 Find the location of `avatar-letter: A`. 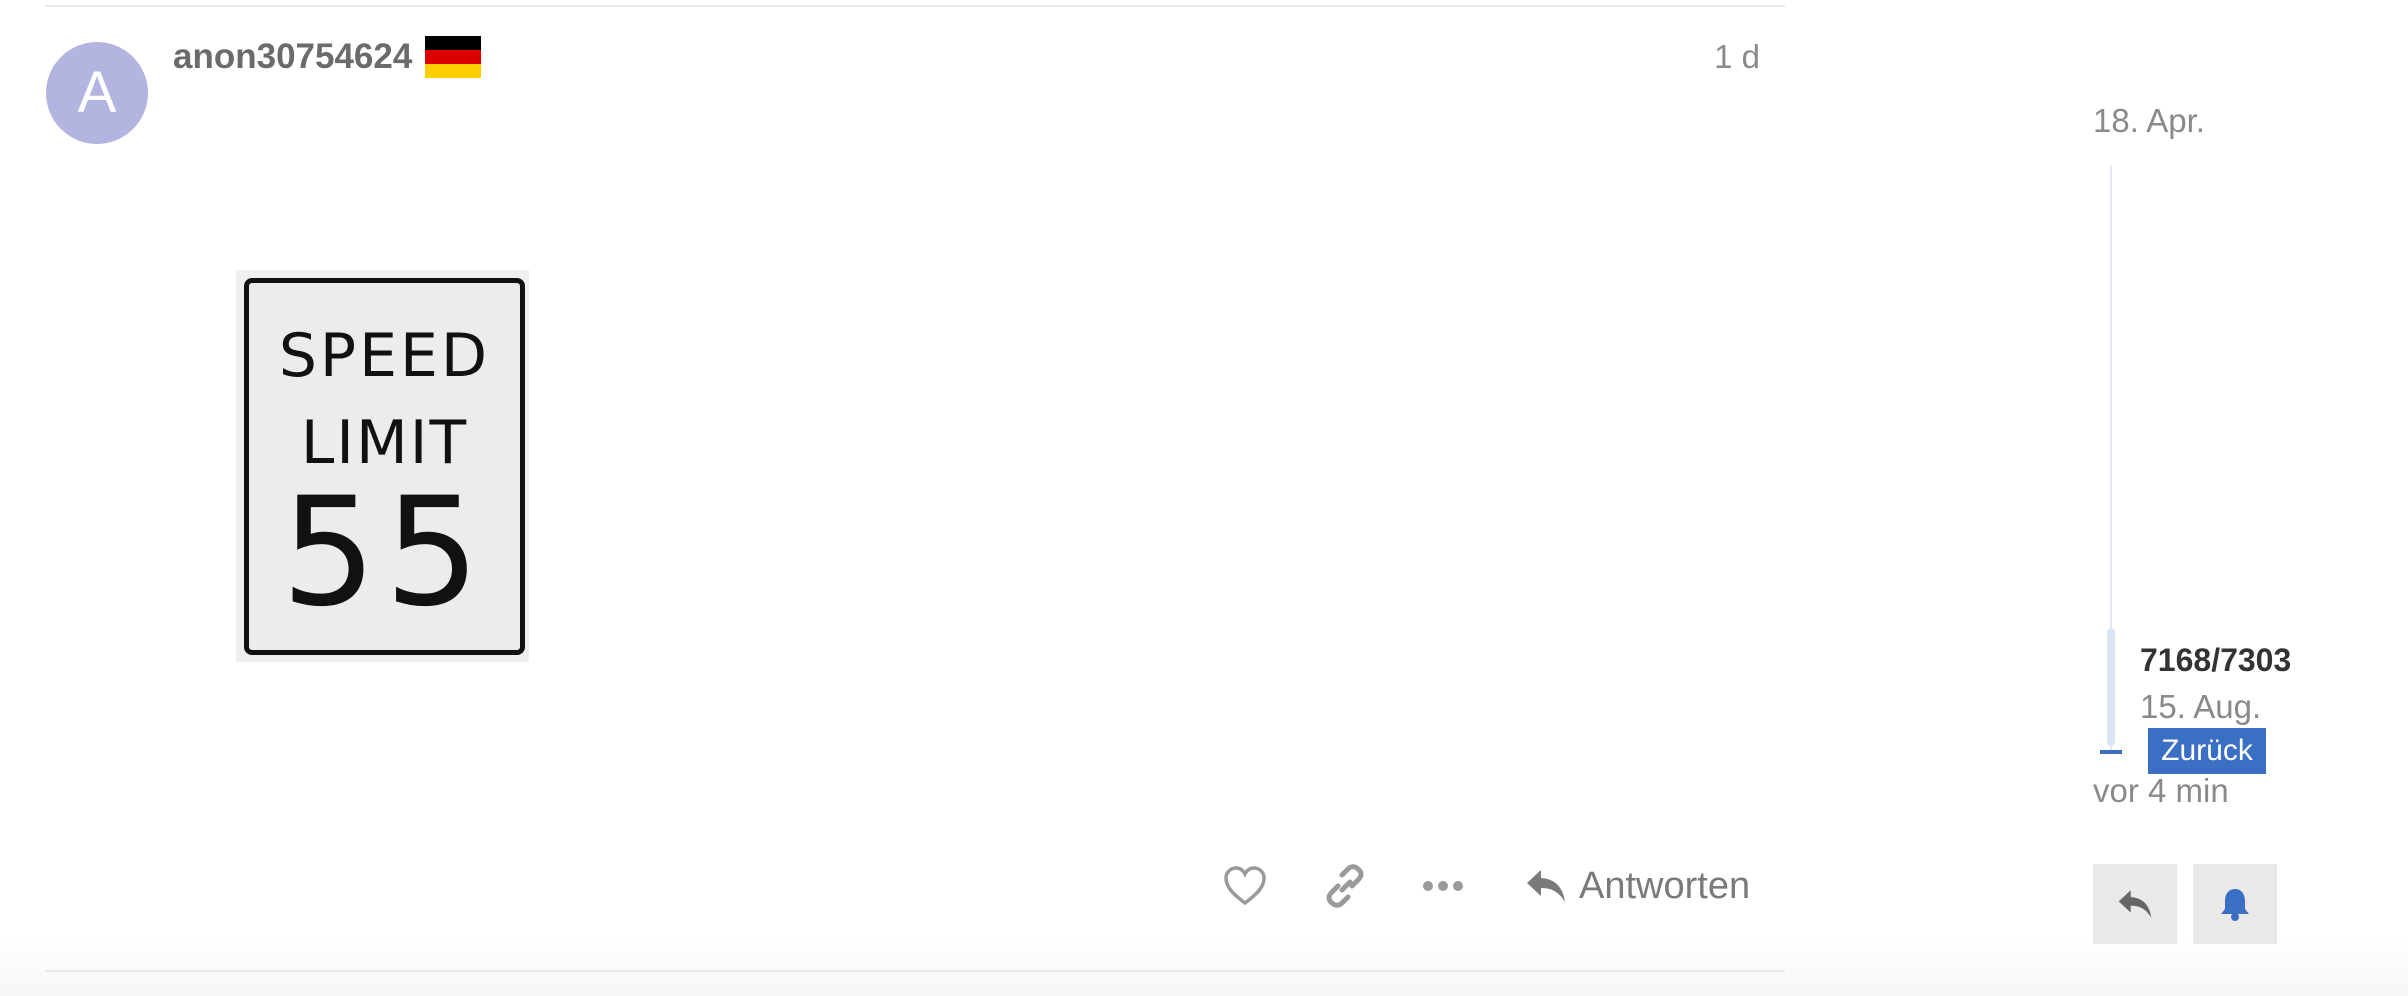

avatar-letter: A is located at coordinates (97, 92).